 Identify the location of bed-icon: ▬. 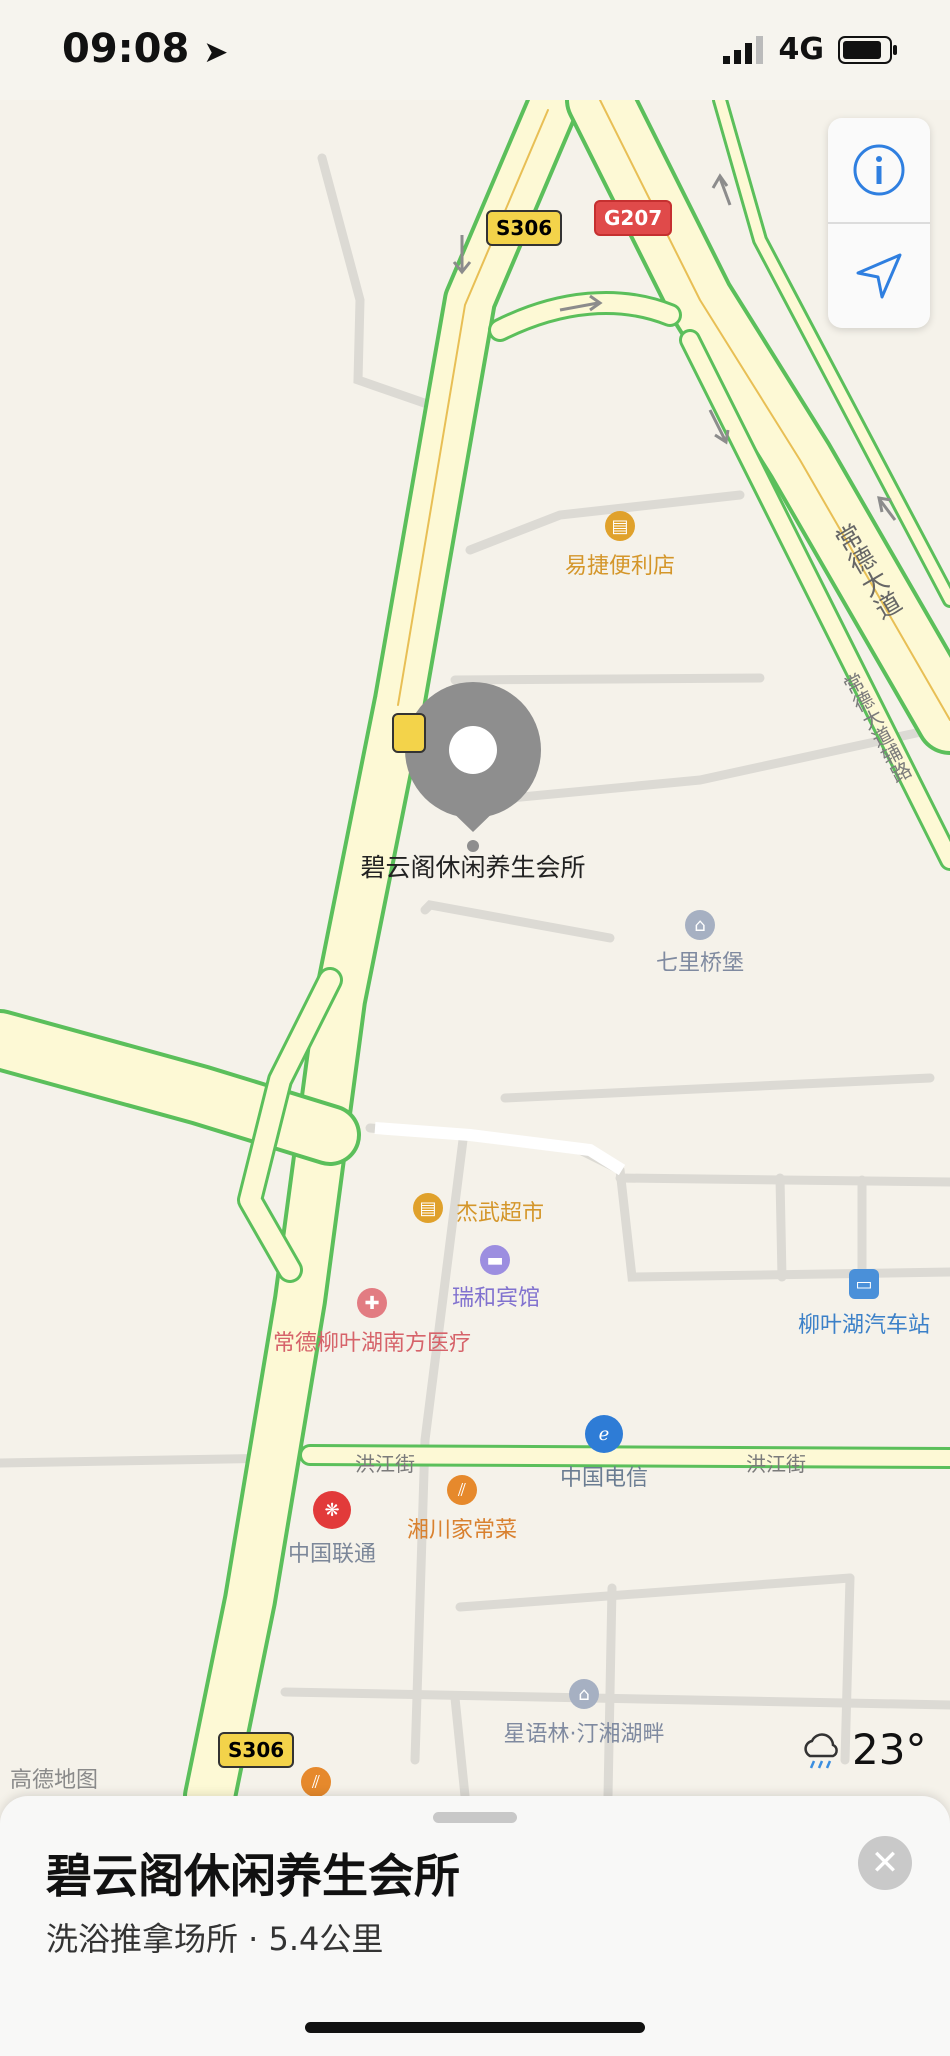
(495, 1260).